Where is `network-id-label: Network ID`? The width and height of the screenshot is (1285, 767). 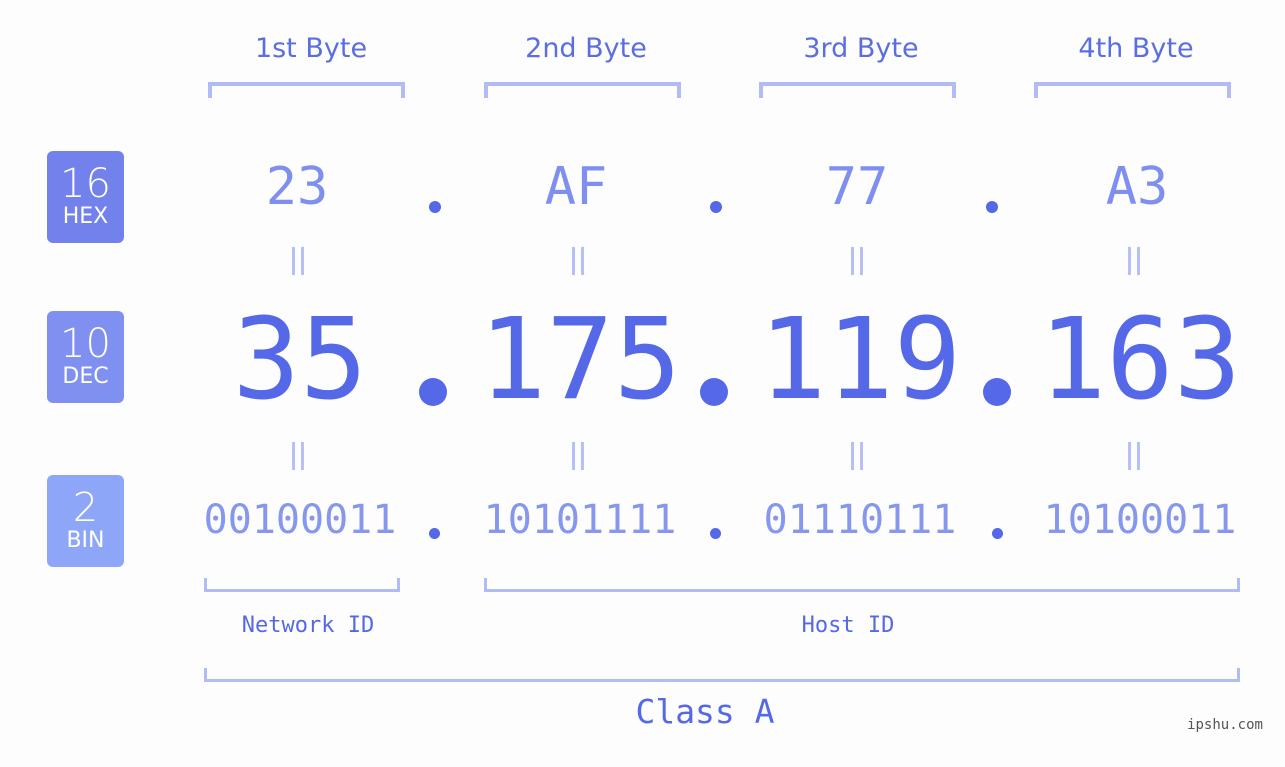 network-id-label: Network ID is located at coordinates (308, 625).